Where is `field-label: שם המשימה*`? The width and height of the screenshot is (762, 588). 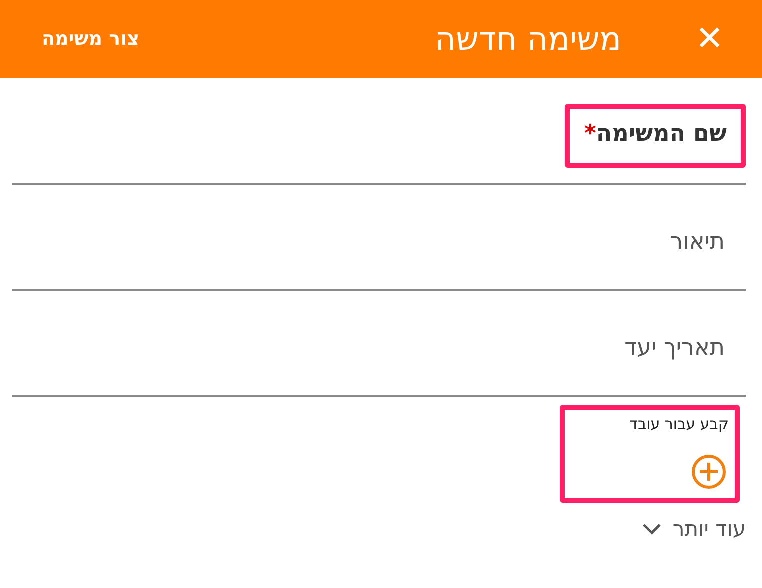
field-label: שם המשימה* is located at coordinates (655, 136).